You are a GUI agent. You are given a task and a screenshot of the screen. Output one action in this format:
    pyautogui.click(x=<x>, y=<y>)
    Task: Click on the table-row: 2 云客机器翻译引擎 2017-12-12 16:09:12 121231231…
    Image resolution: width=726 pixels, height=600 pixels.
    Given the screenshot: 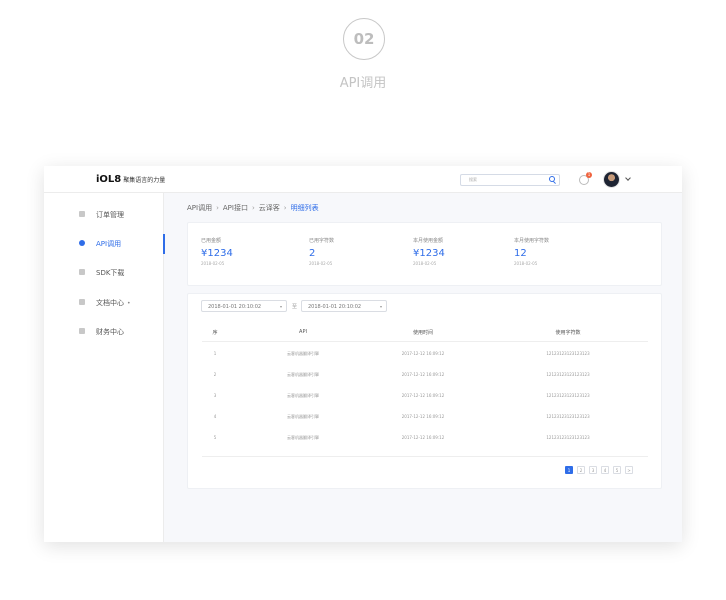 What is the action you would take?
    pyautogui.click(x=425, y=374)
    